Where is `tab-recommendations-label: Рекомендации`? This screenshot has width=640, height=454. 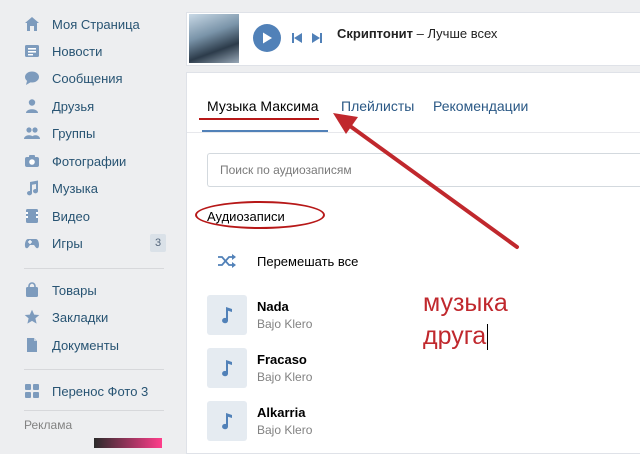 tab-recommendations-label: Рекомендации is located at coordinates (481, 106).